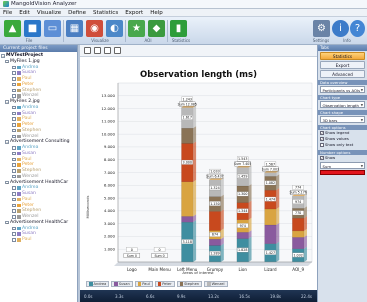 This screenshot has width=367, height=302. What do you see at coordinates (97, 50) in the screenshot?
I see `copy-icon` at bounding box center [97, 50].